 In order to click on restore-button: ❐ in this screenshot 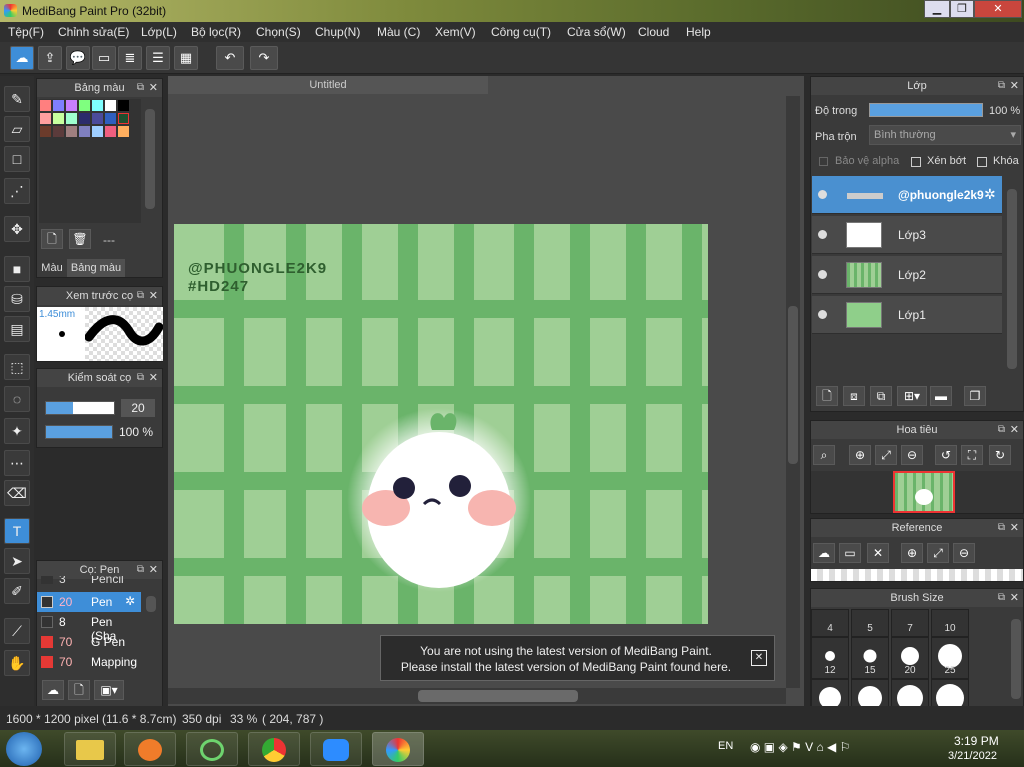, I will do `click(962, 9)`.